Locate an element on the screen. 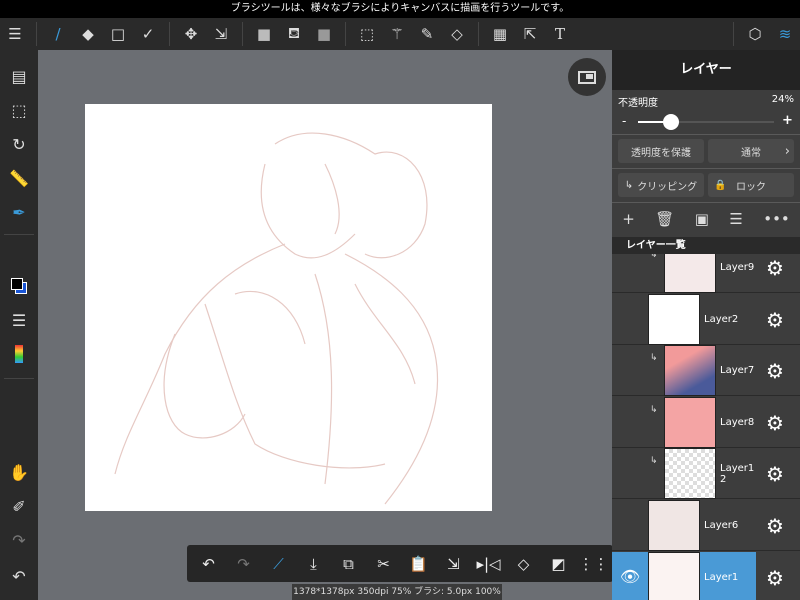 The height and width of the screenshot is (600, 800). protect-alpha-button: 透明度を保護 is located at coordinates (661, 151).